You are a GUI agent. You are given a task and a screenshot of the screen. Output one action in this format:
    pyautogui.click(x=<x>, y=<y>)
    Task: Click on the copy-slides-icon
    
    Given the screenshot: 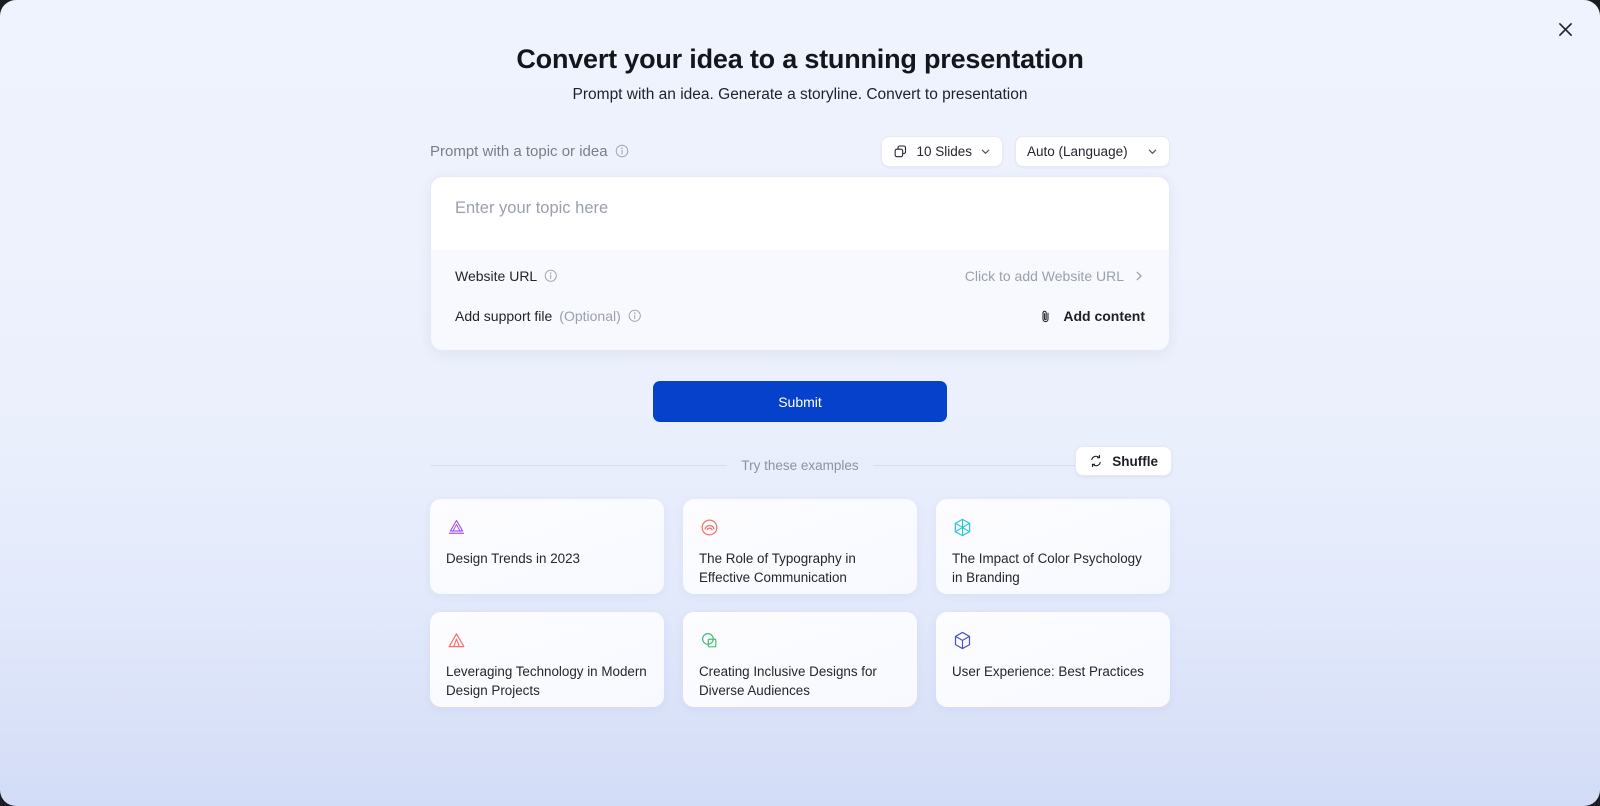 What is the action you would take?
    pyautogui.click(x=901, y=150)
    